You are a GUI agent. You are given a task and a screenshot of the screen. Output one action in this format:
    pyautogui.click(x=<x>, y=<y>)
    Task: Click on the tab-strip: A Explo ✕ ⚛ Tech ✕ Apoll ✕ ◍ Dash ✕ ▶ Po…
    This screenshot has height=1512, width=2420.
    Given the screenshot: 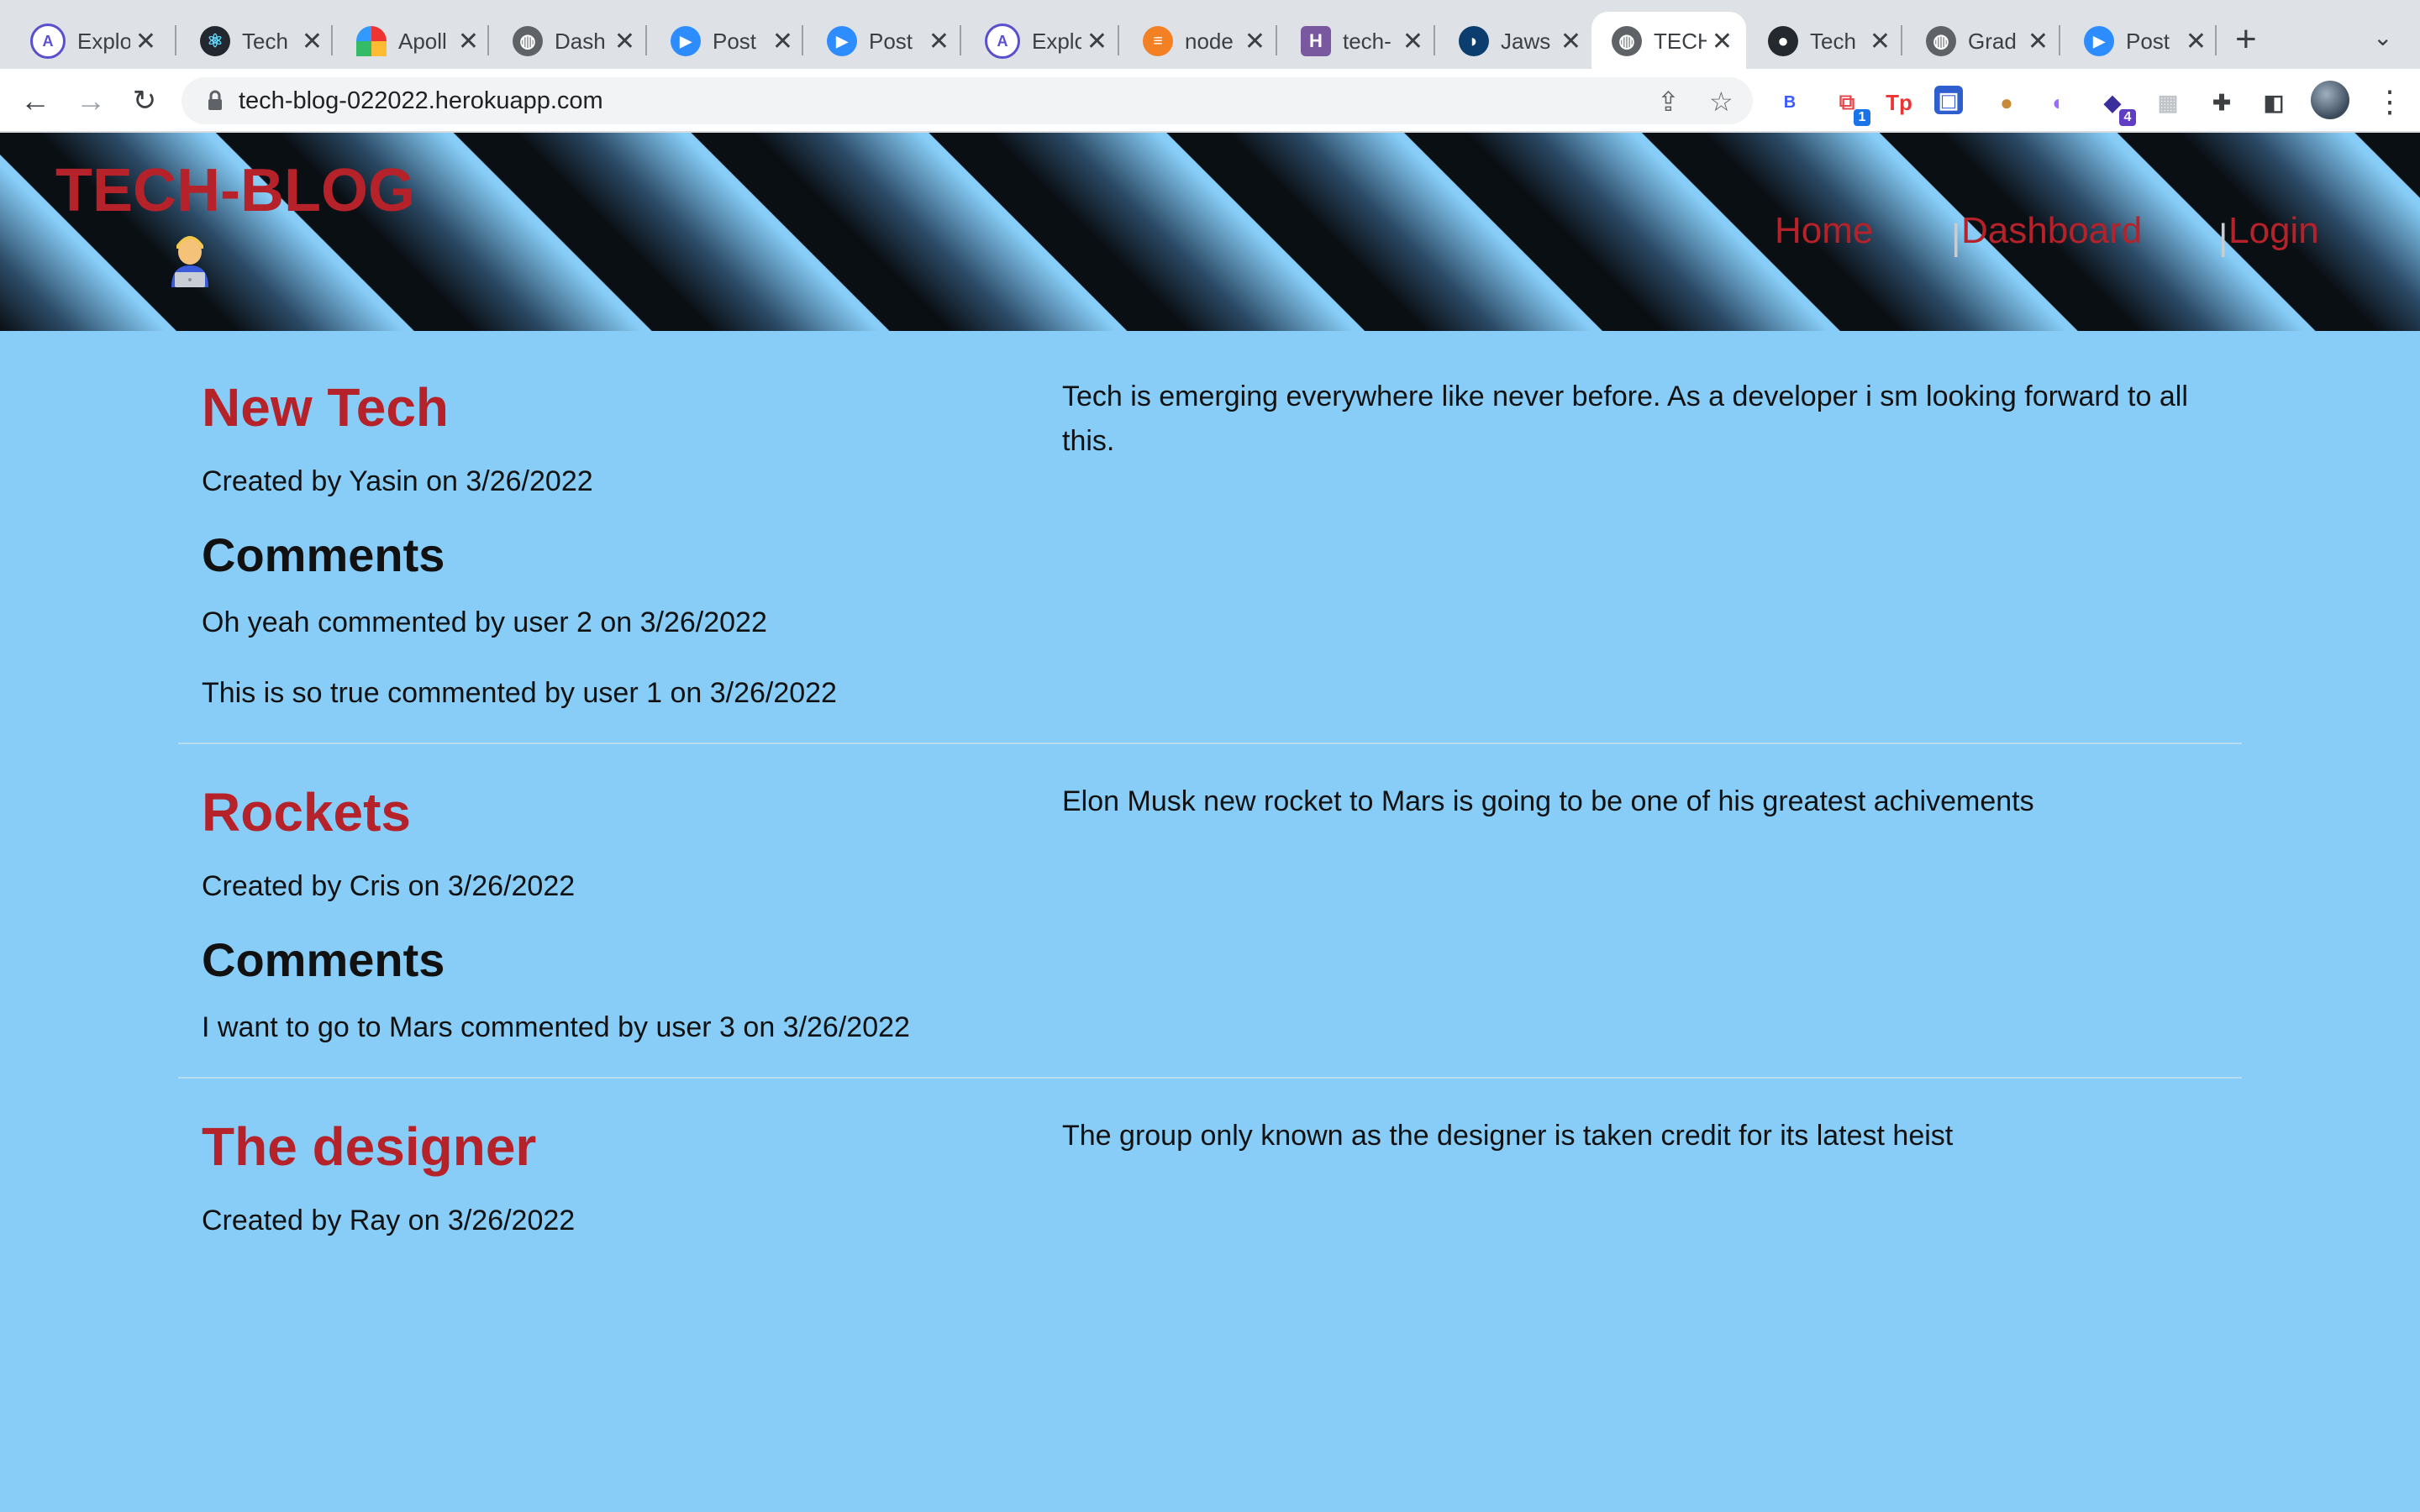 What is the action you would take?
    pyautogui.click(x=1210, y=35)
    